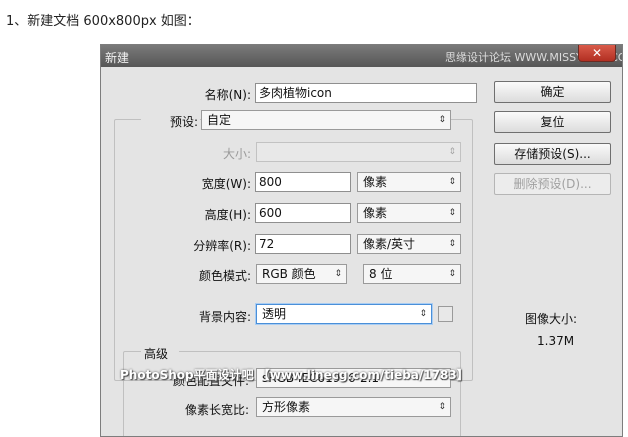 Image resolution: width=628 pixels, height=437 pixels. I want to click on ok-button: 确定, so click(552, 92).